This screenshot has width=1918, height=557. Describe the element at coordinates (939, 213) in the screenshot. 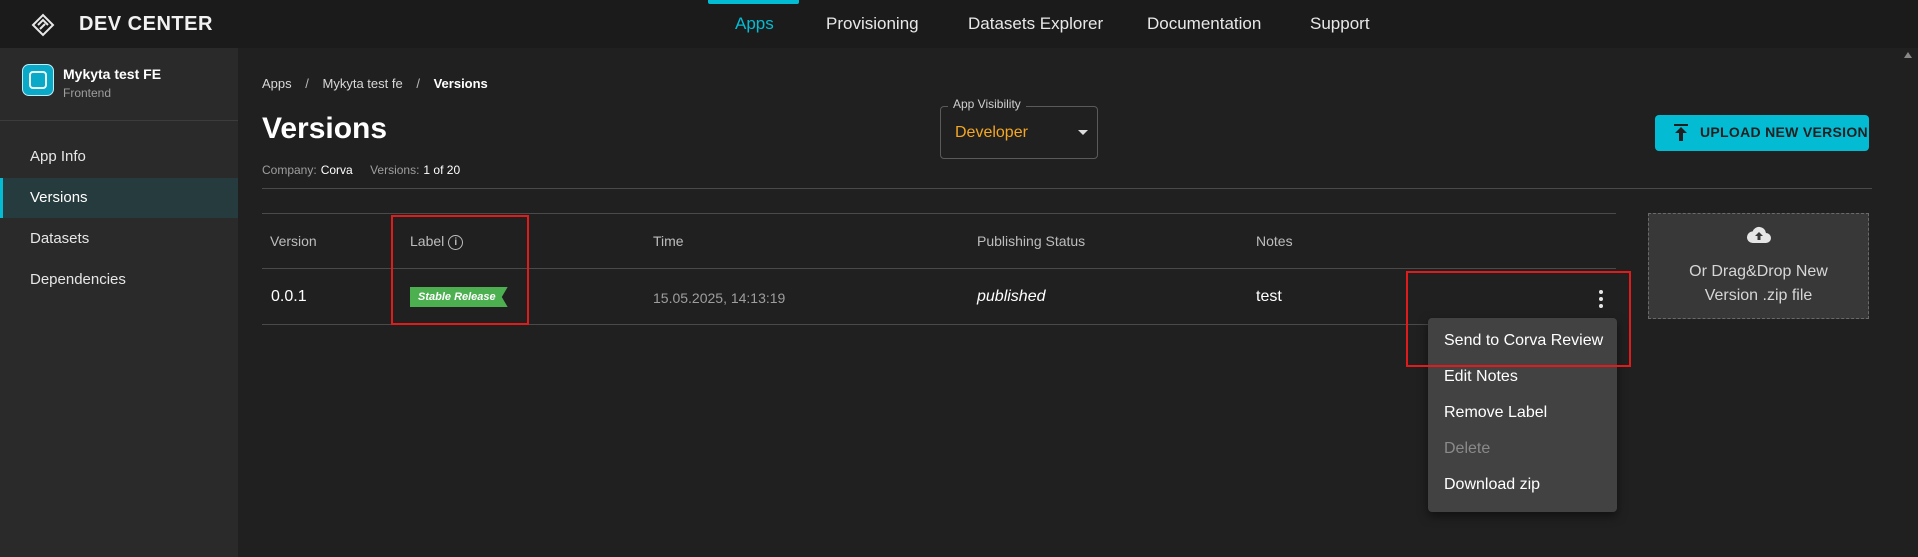

I see `table-top-border` at that location.